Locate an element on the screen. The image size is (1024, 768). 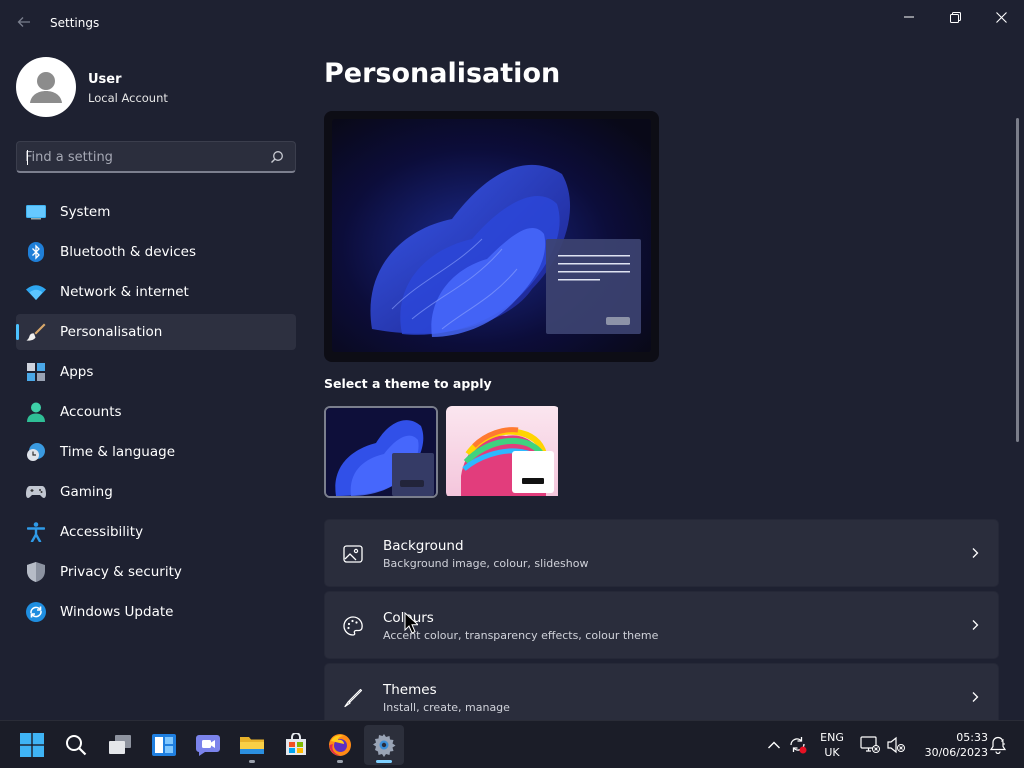
task-view-icon is located at coordinates (120, 744).